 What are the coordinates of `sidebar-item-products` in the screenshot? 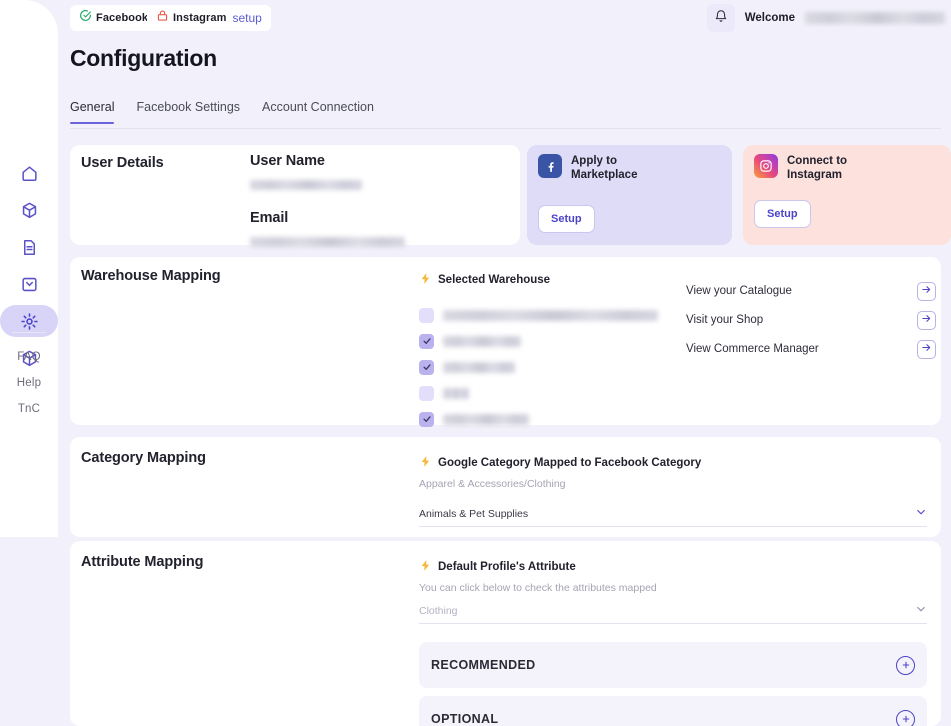 It's located at (29, 210).